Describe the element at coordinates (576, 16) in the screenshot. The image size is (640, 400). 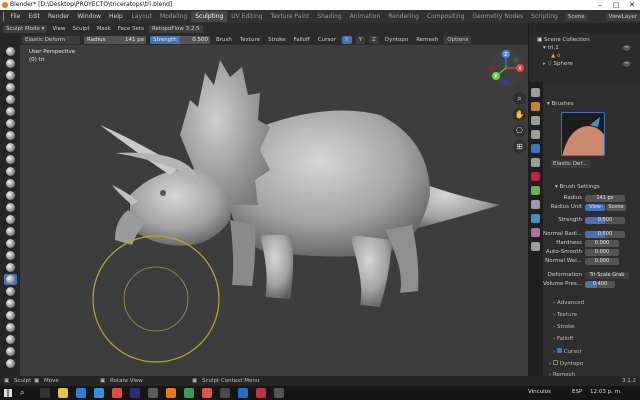
I see `scene-selector: Scene` at that location.